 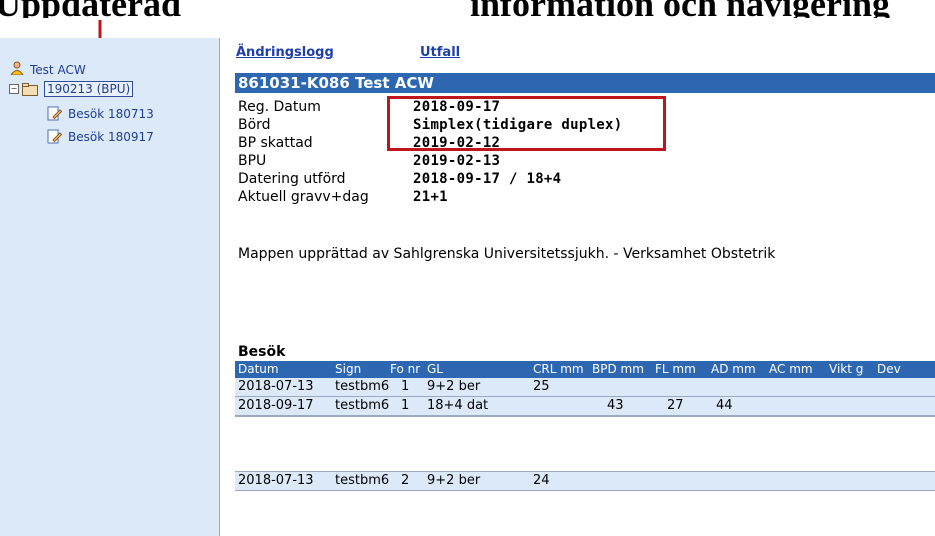 What do you see at coordinates (457, 161) in the screenshot?
I see `field-value: 2019-02-13` at bounding box center [457, 161].